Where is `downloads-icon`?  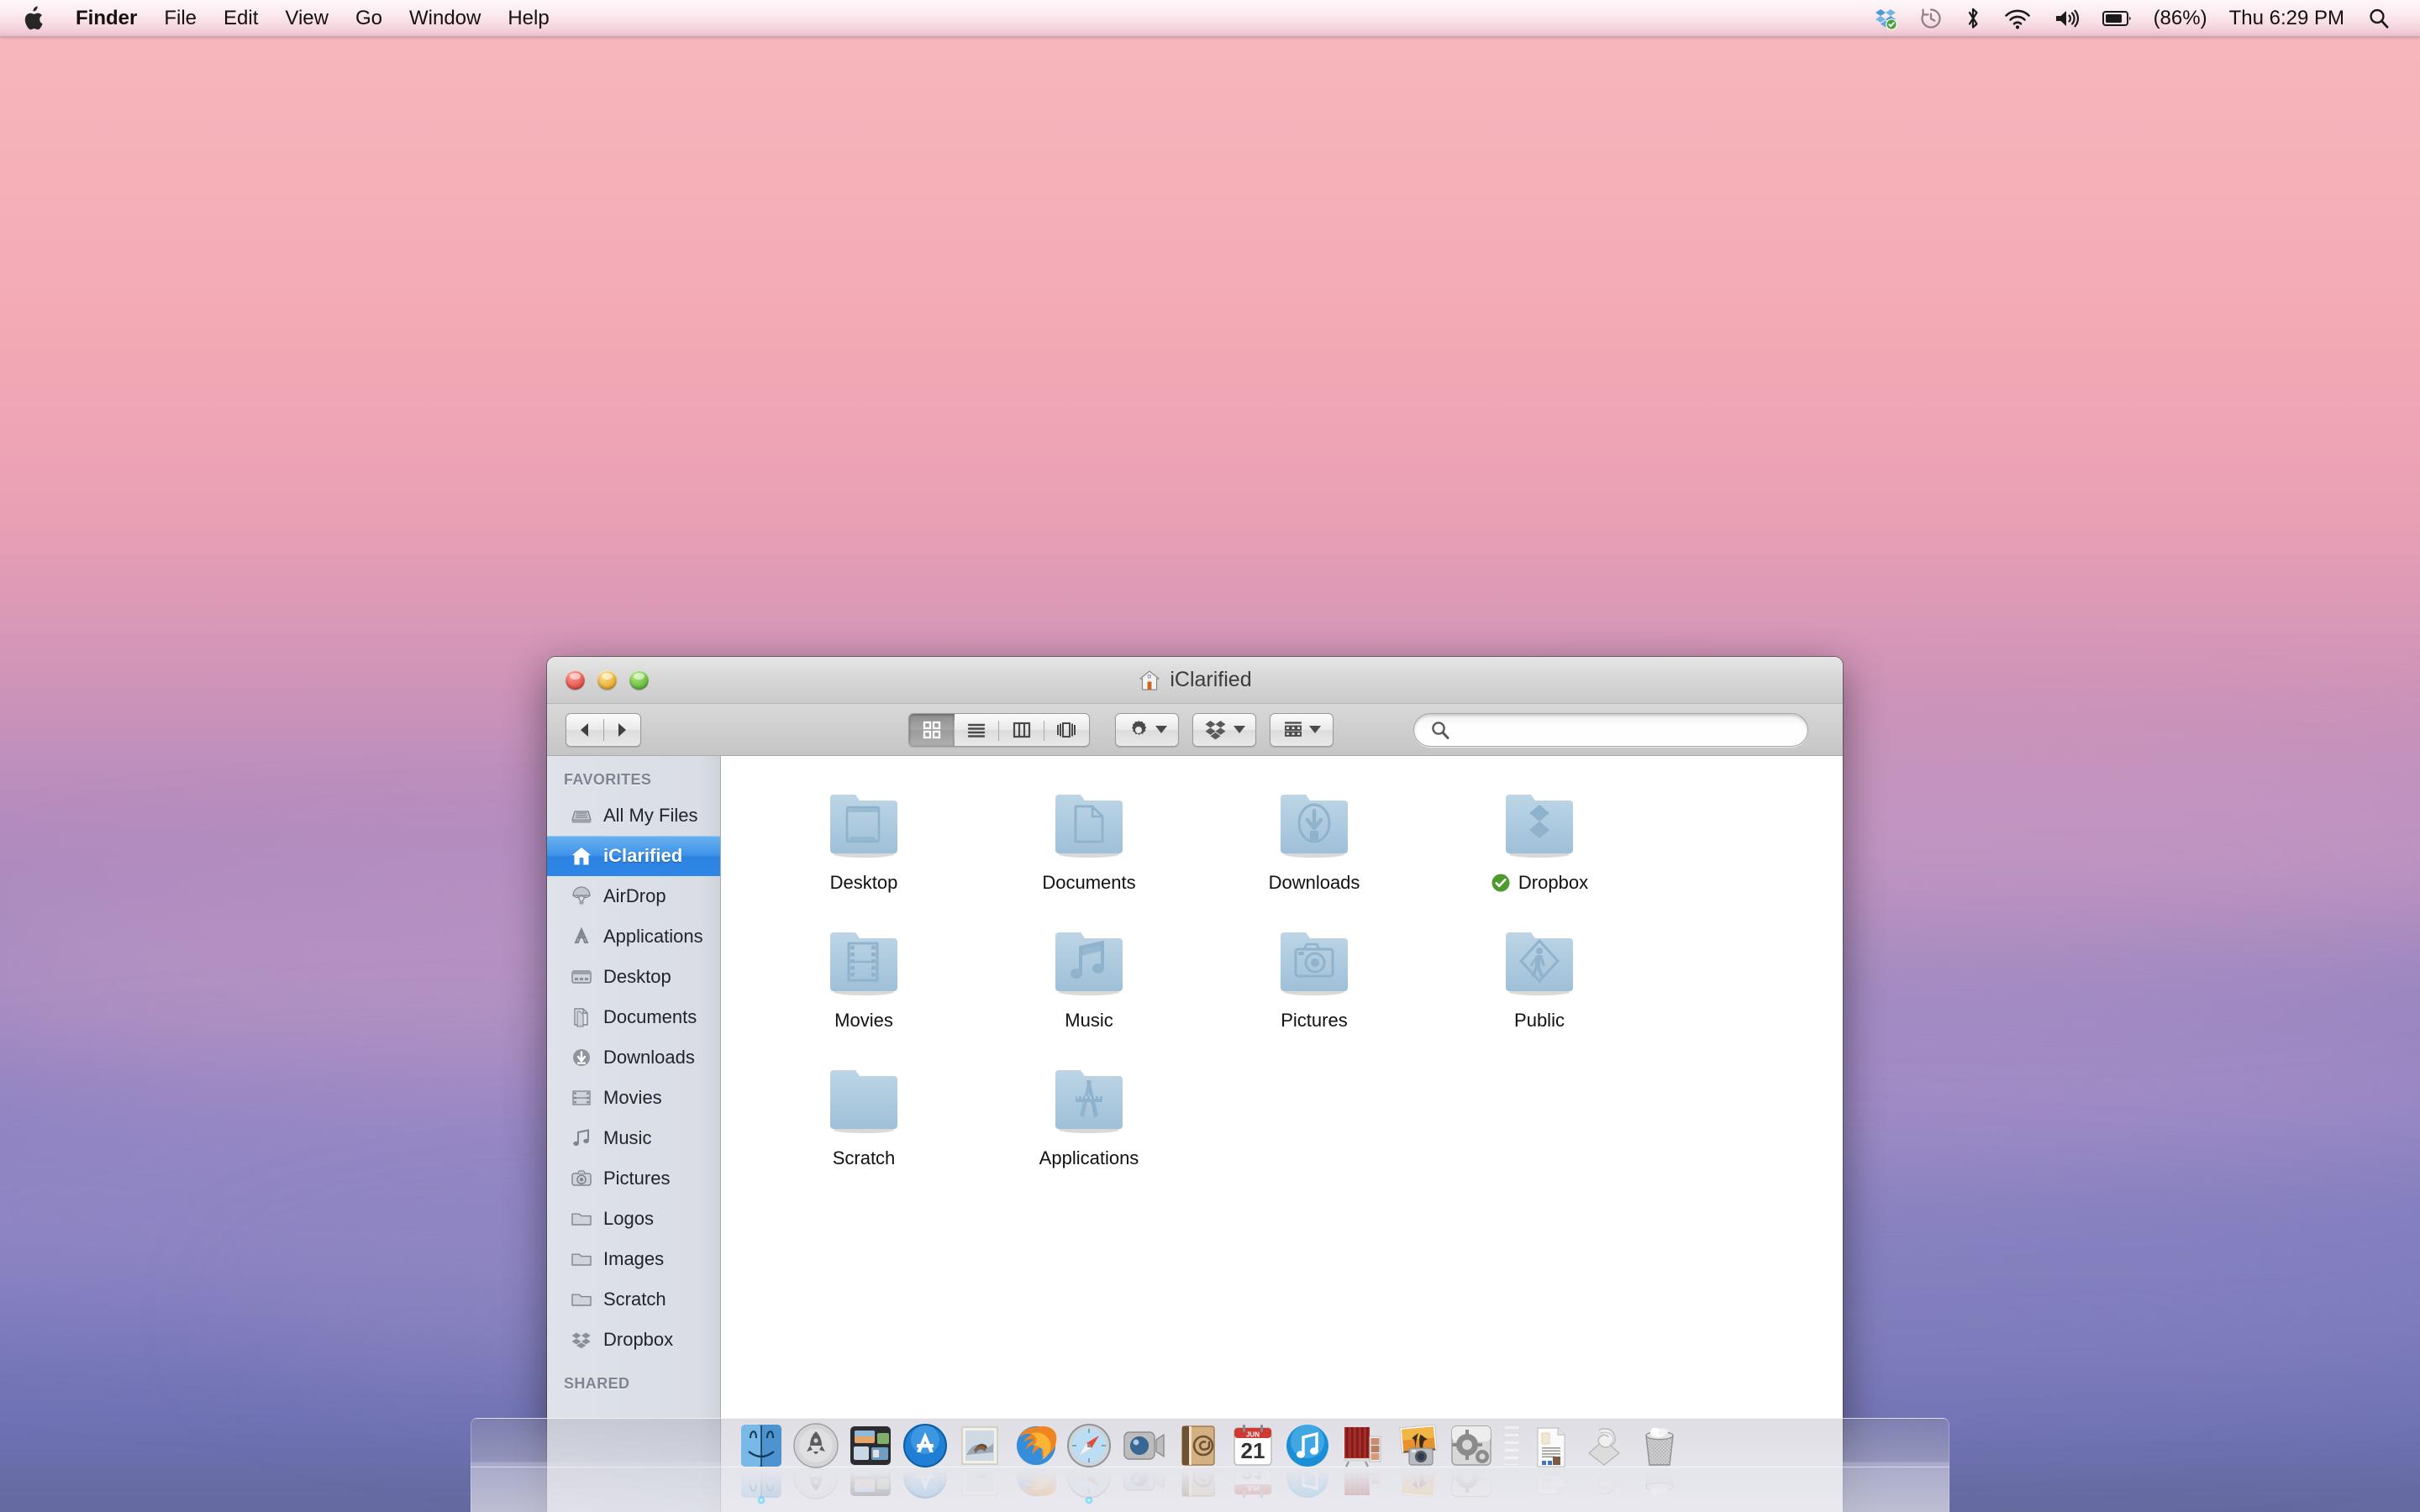 downloads-icon is located at coordinates (582, 1057).